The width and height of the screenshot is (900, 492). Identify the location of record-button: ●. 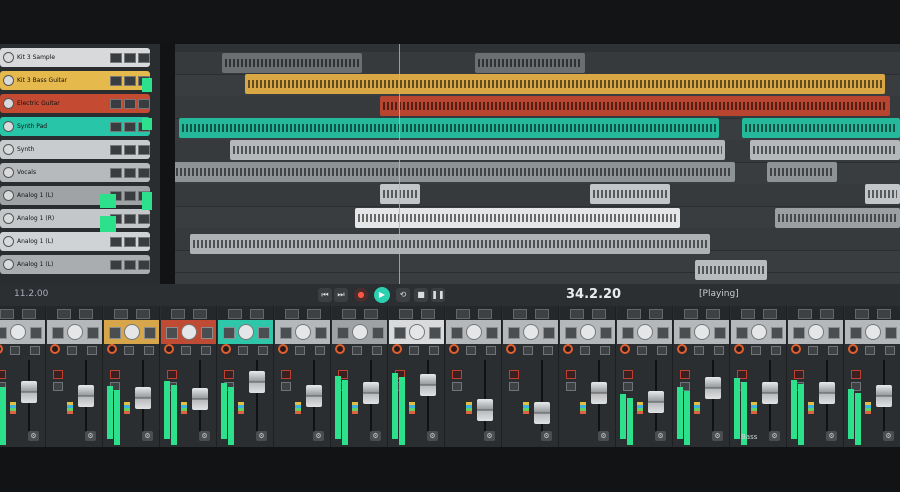
(361, 295).